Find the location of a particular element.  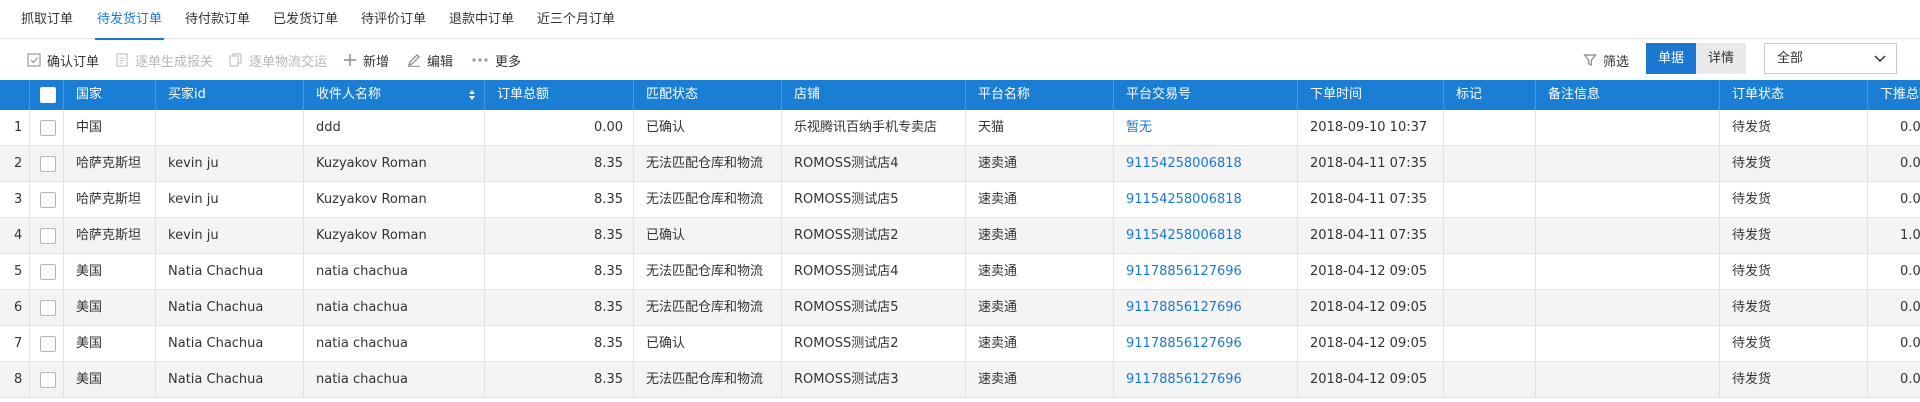

header-match-status: 匹配状态 is located at coordinates (708, 95).